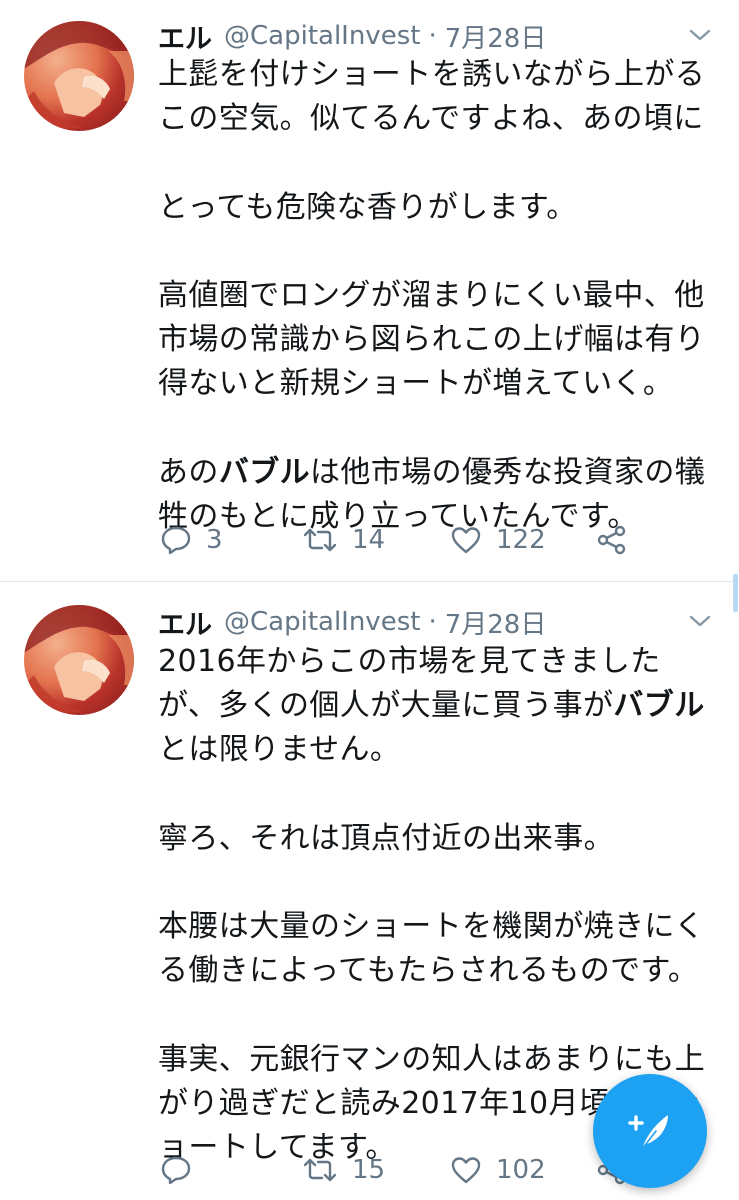 Image resolution: width=739 pixels, height=1200 pixels. What do you see at coordinates (410, 540) in the screenshot?
I see `tweet-actions: 3 14 122` at bounding box center [410, 540].